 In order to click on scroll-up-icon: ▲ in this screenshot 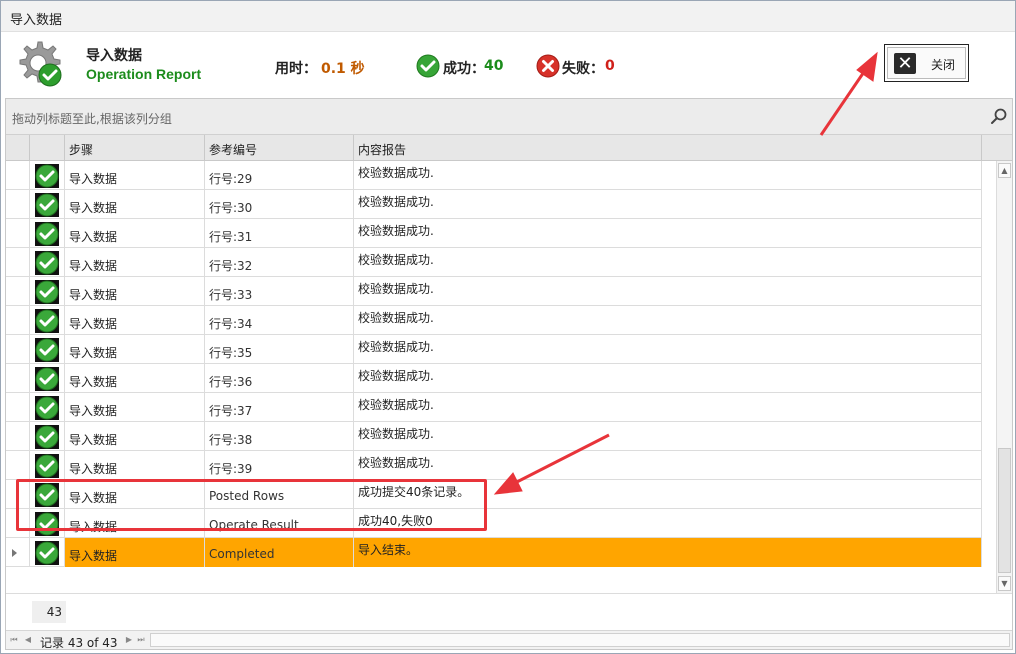, I will do `click(1004, 170)`.